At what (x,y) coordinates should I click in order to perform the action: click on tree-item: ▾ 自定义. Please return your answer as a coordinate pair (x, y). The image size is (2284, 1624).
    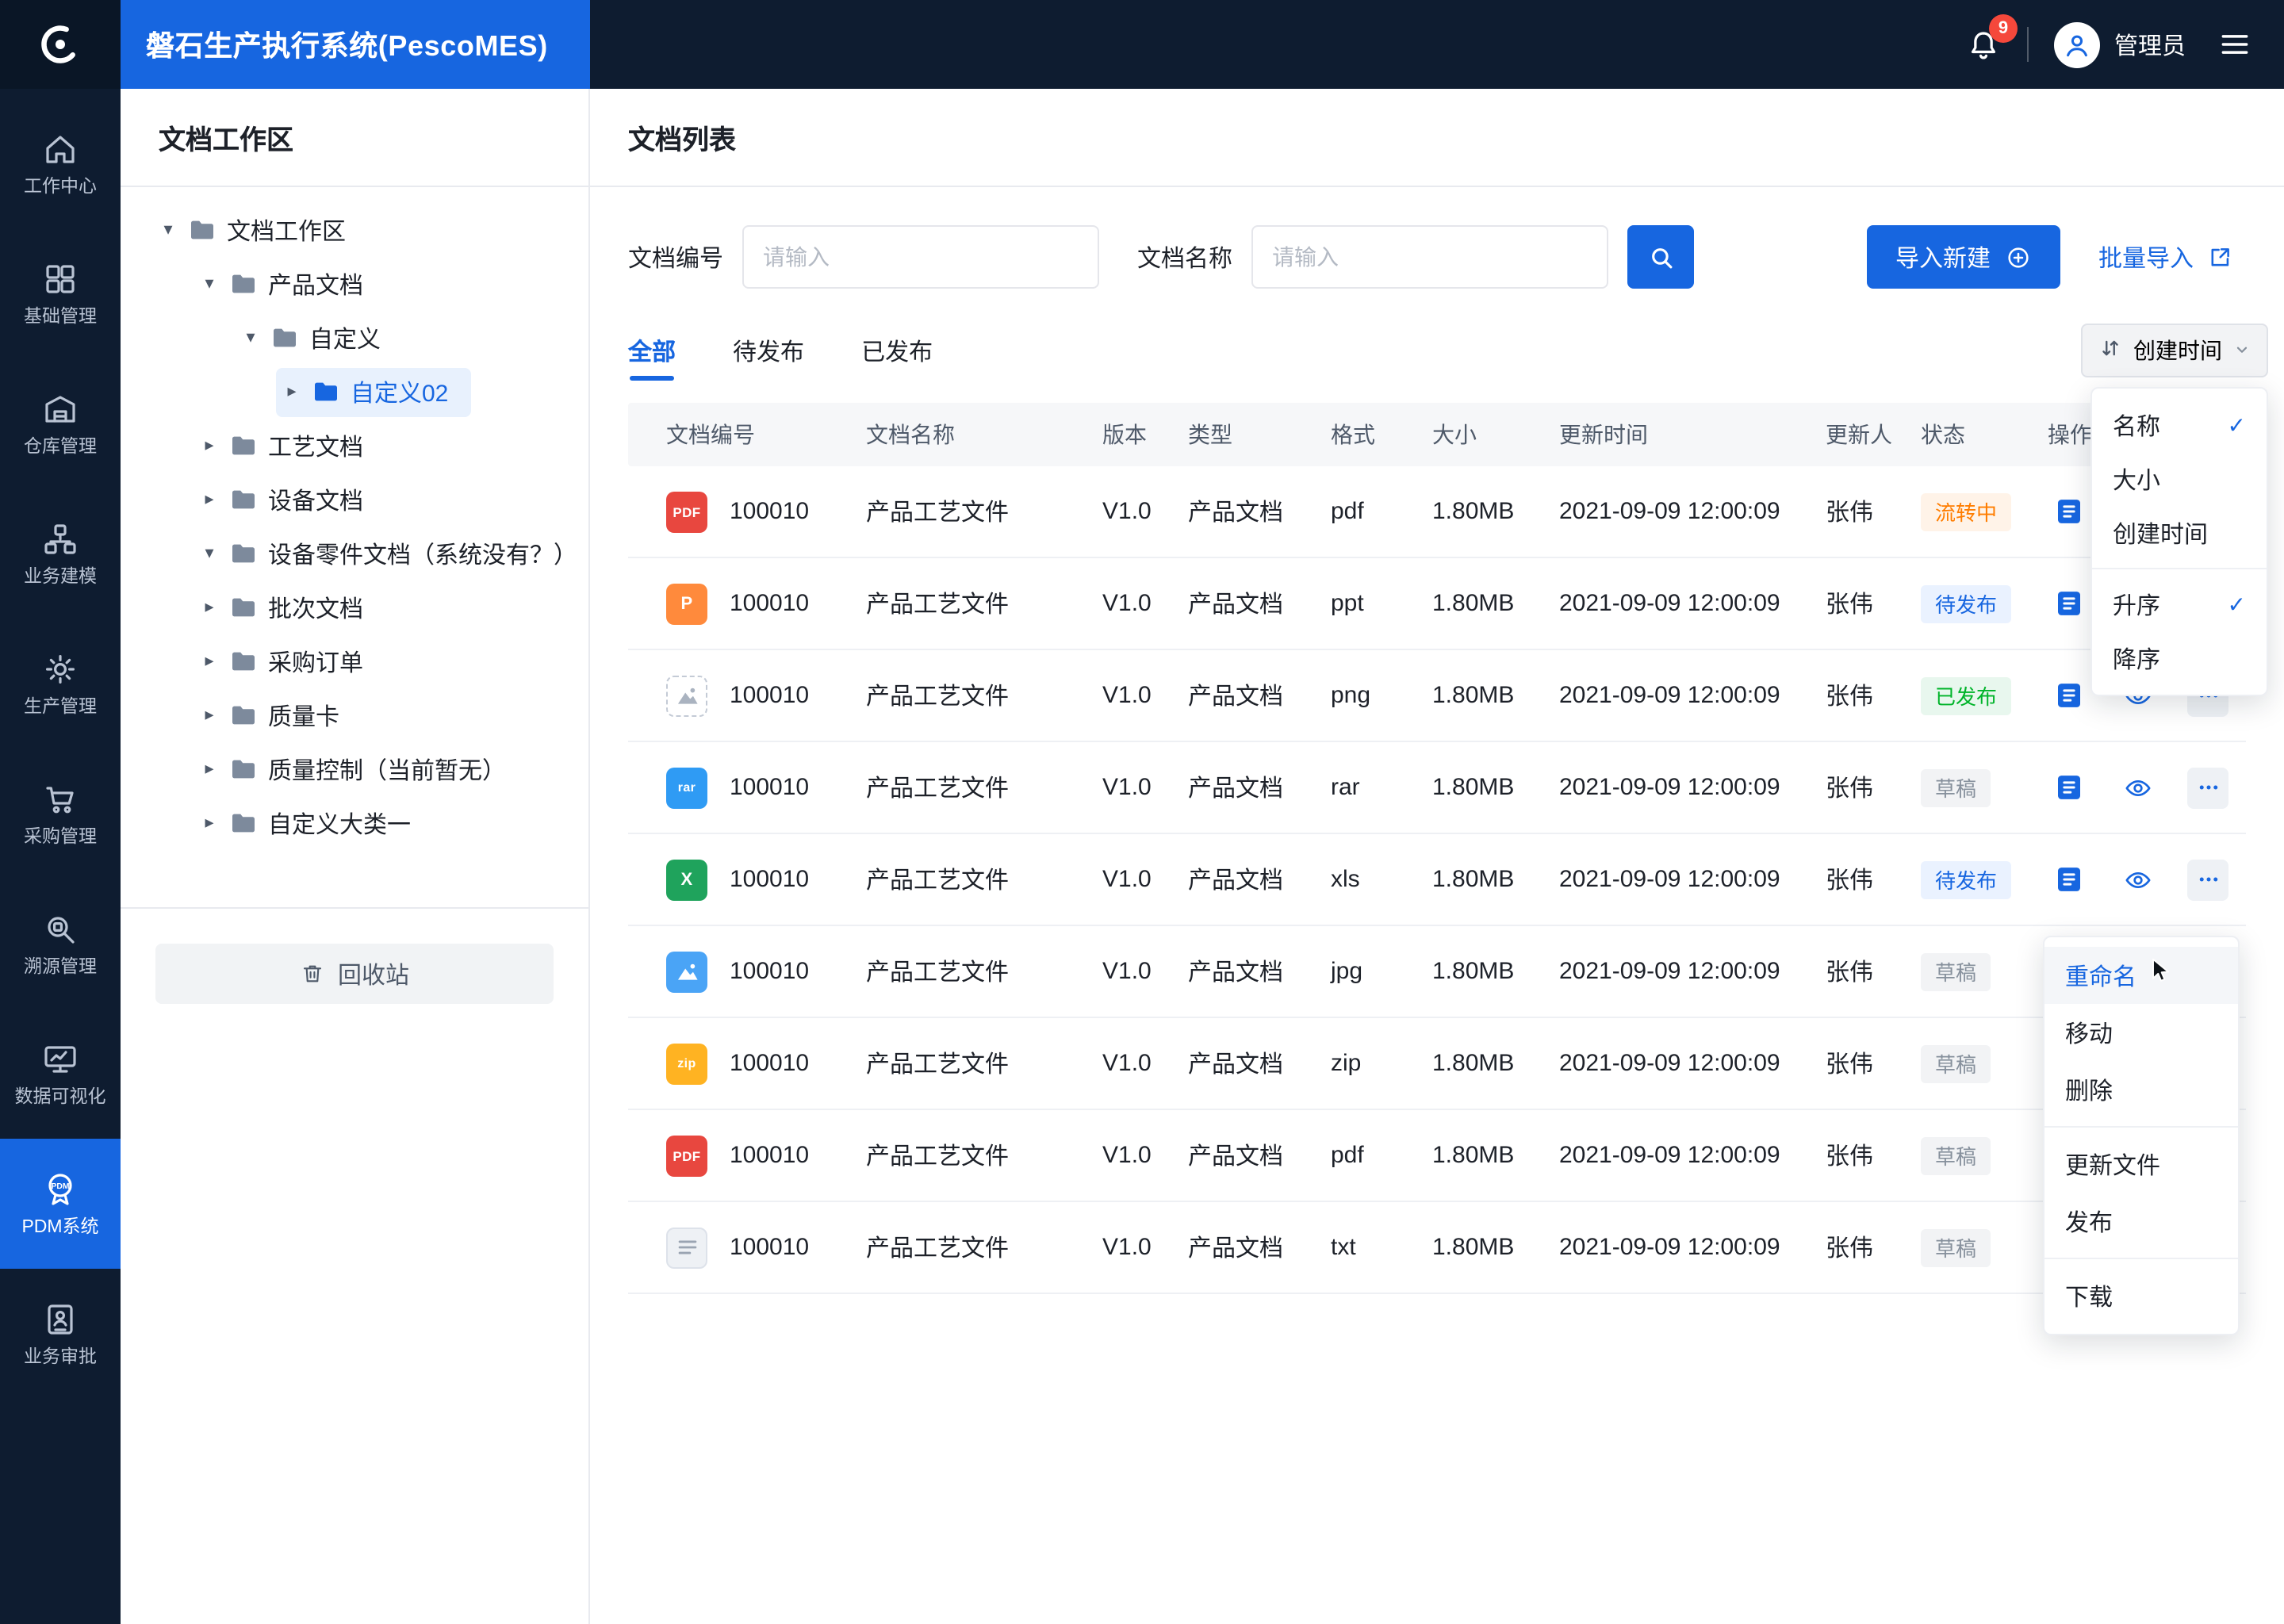
    Looking at the image, I should click on (354, 338).